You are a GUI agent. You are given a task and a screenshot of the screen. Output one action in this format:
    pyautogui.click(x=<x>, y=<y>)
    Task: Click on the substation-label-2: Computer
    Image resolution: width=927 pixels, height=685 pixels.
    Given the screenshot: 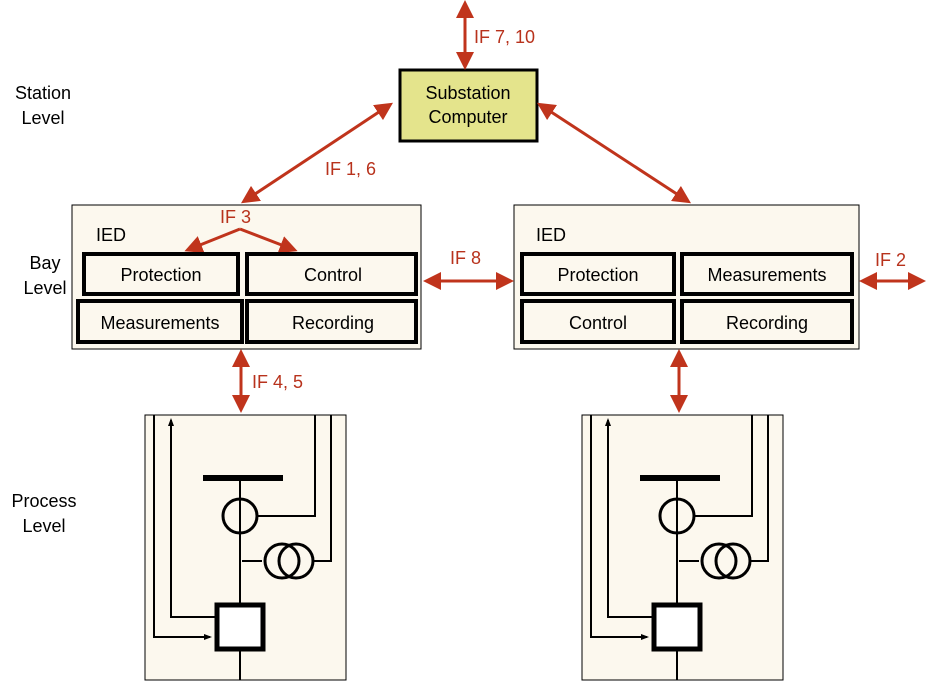 What is the action you would take?
    pyautogui.click(x=467, y=117)
    